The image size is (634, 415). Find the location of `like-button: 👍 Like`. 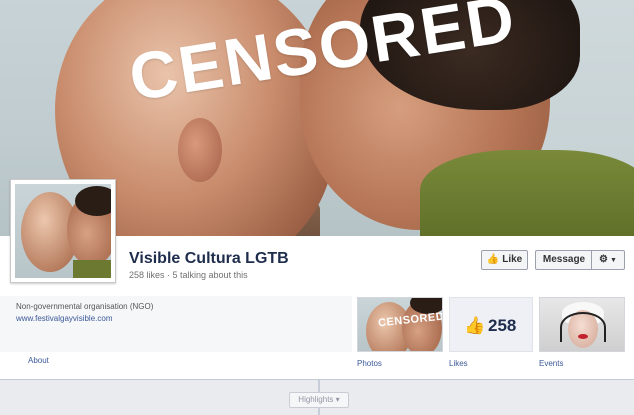

like-button: 👍 Like is located at coordinates (504, 260).